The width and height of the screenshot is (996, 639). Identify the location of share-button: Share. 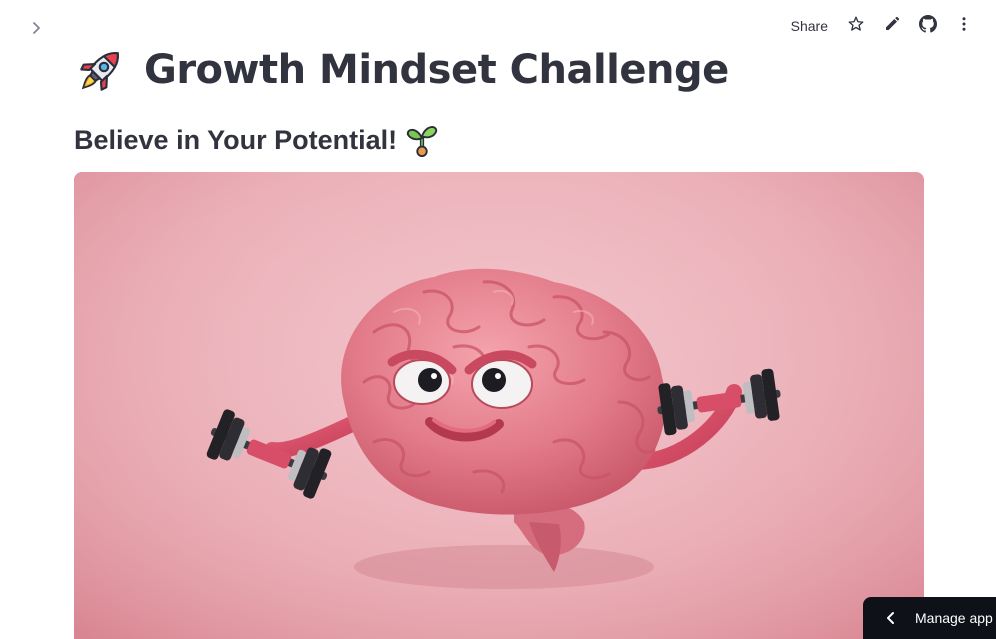
(811, 26).